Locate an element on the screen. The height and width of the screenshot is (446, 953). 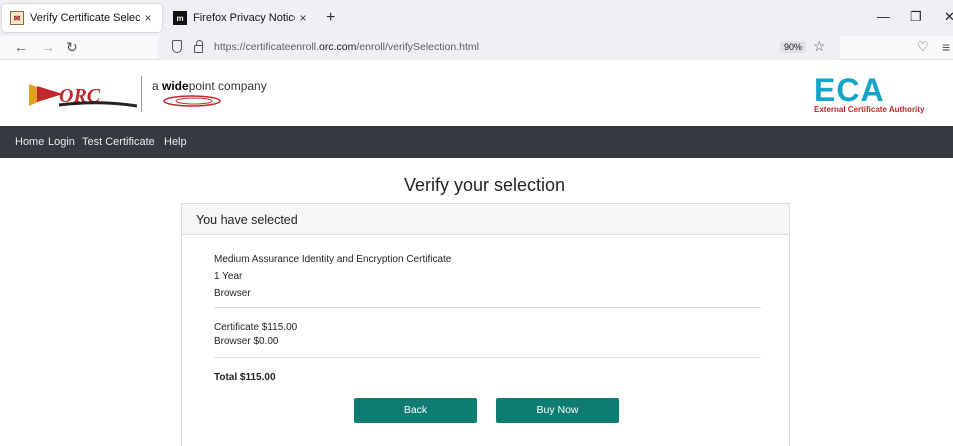
buy-now-button: Buy Now is located at coordinates (557, 410).